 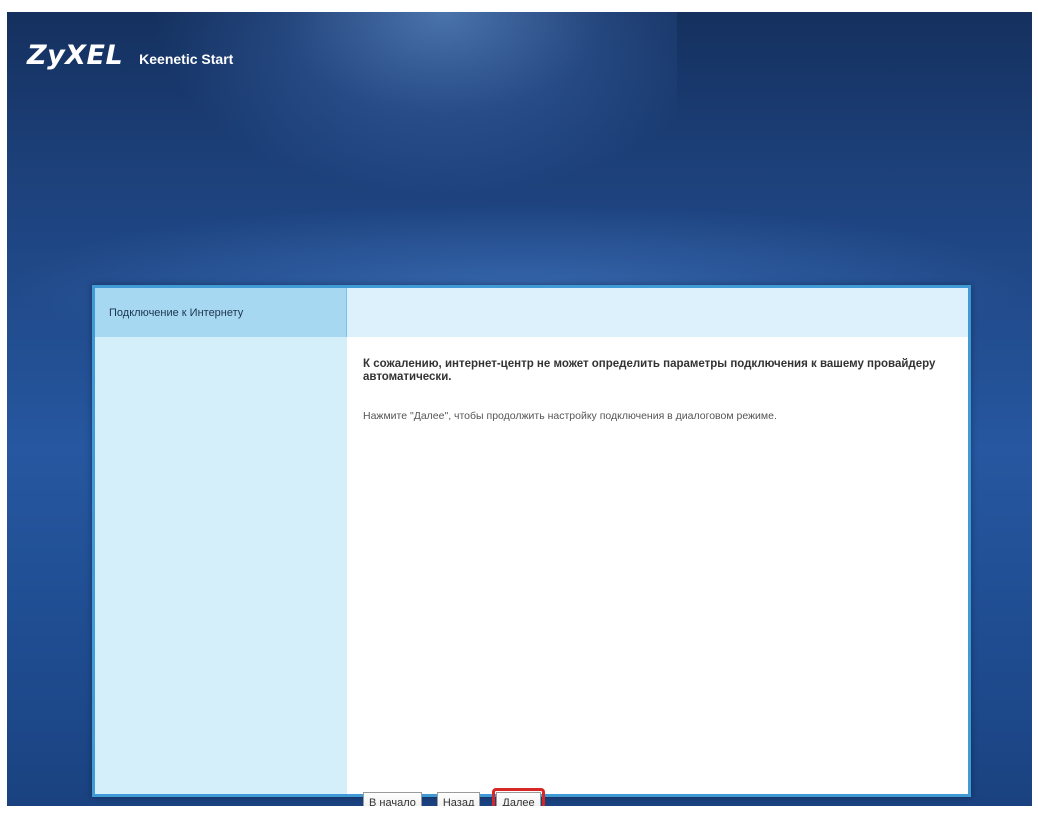 I want to click on next-button-highlight: Далее, so click(x=518, y=797).